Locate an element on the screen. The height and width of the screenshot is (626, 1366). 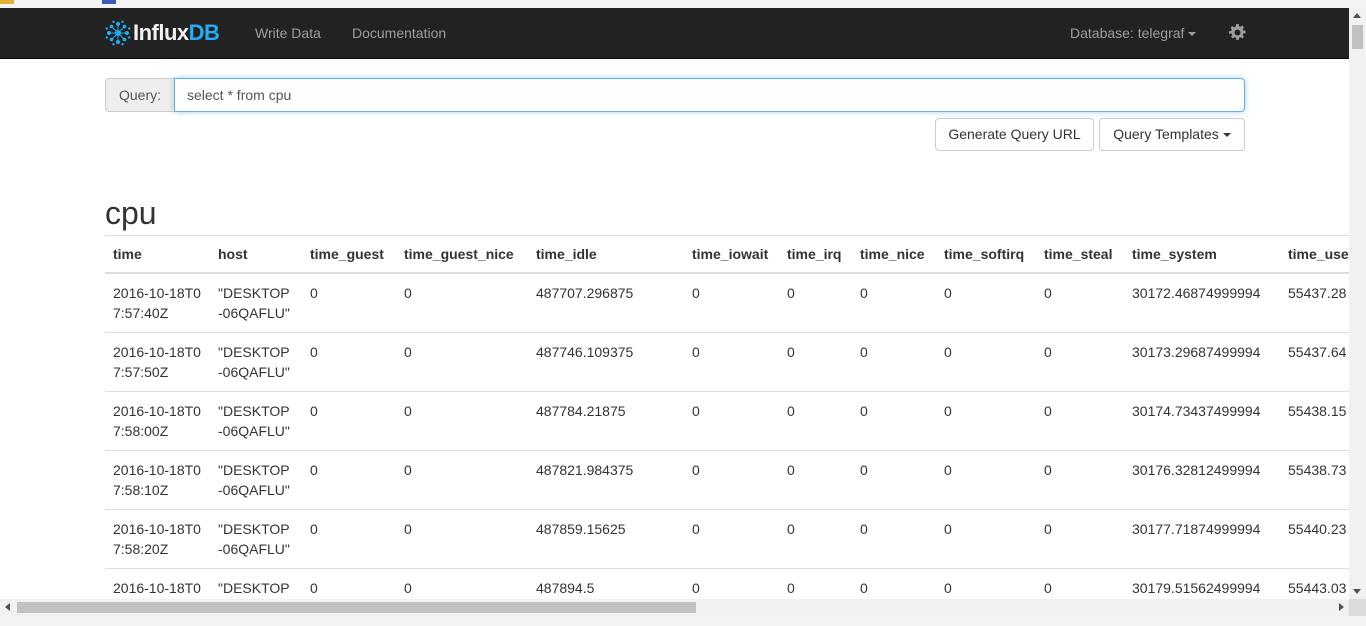
generate-query-url-button: Generate Query URL is located at coordinates (1014, 134).